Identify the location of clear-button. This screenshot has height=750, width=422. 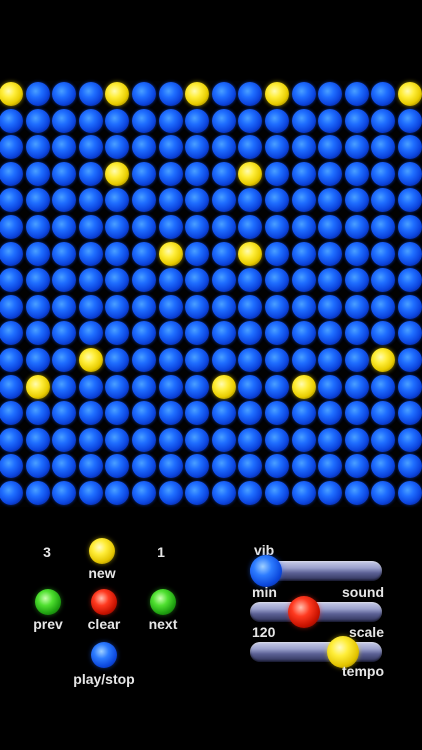
(104, 602).